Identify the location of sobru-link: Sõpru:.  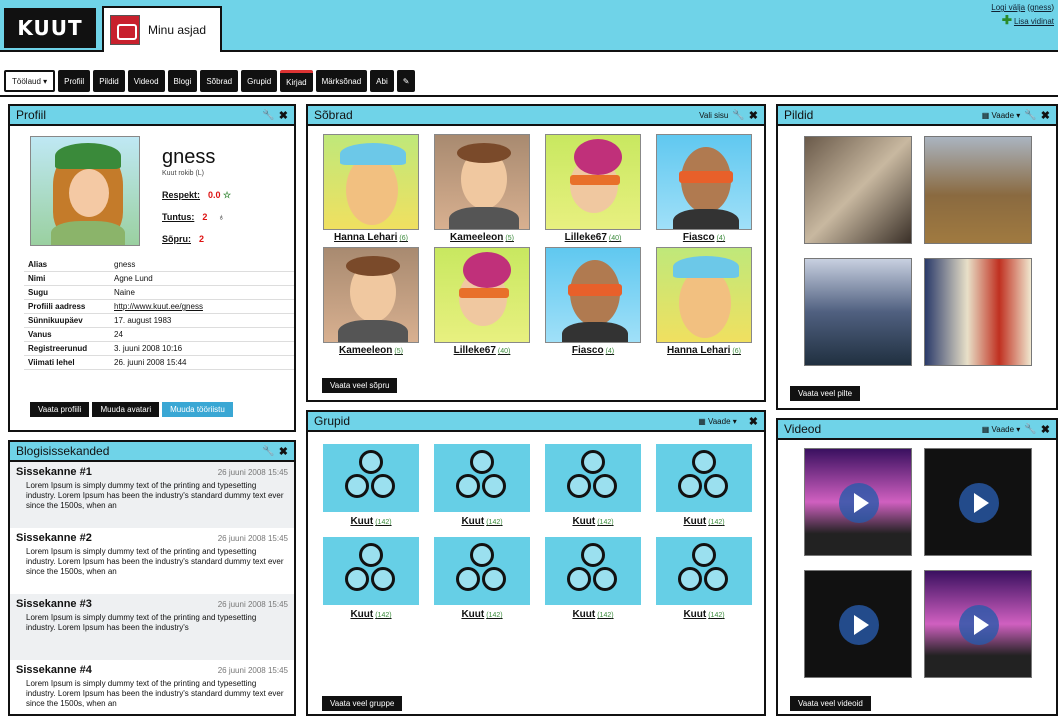
(176, 239).